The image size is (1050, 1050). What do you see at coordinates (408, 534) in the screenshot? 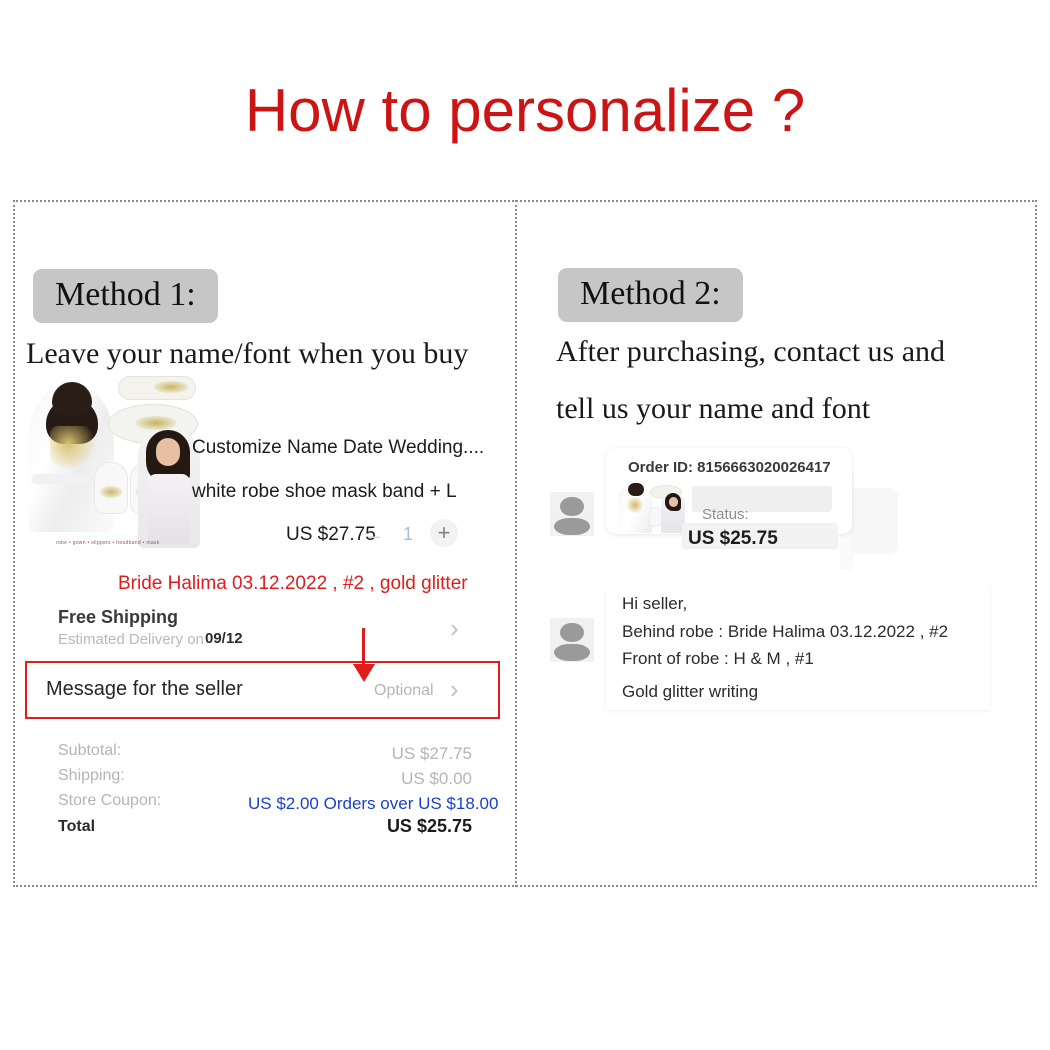
I see `quantity-value: 1` at bounding box center [408, 534].